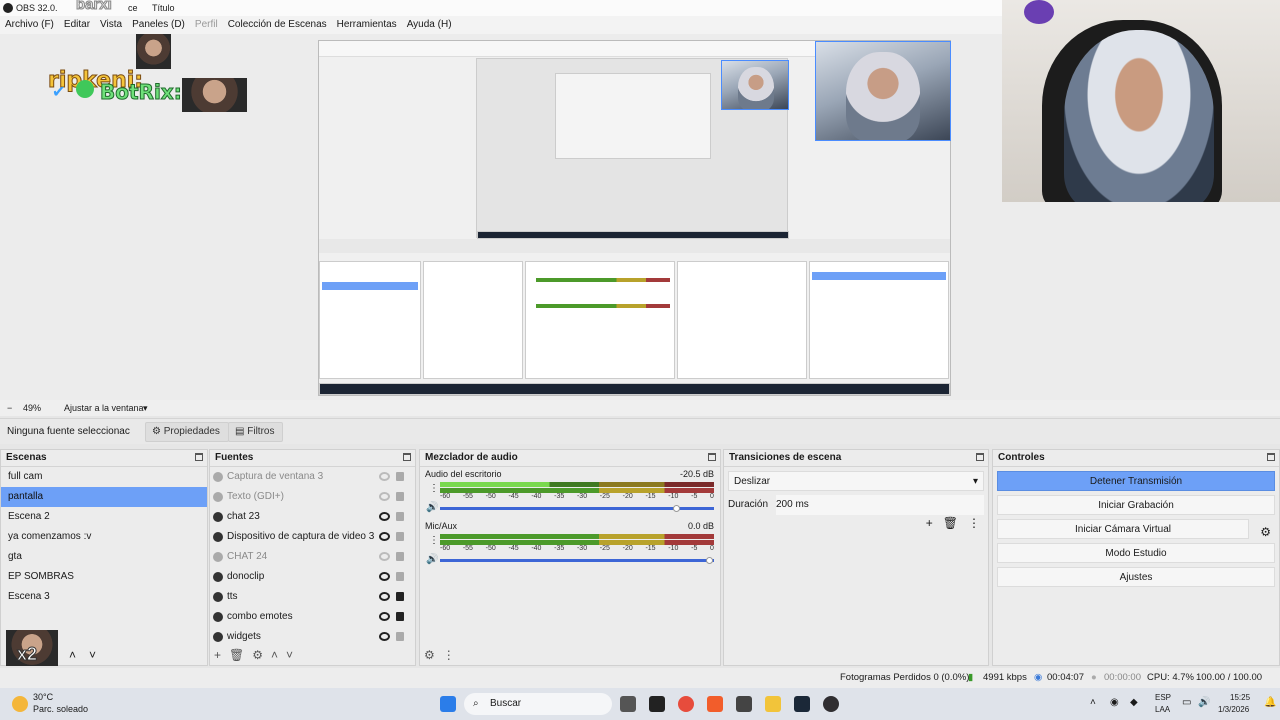  What do you see at coordinates (43, 697) in the screenshot?
I see `weather-temp: 30°C` at bounding box center [43, 697].